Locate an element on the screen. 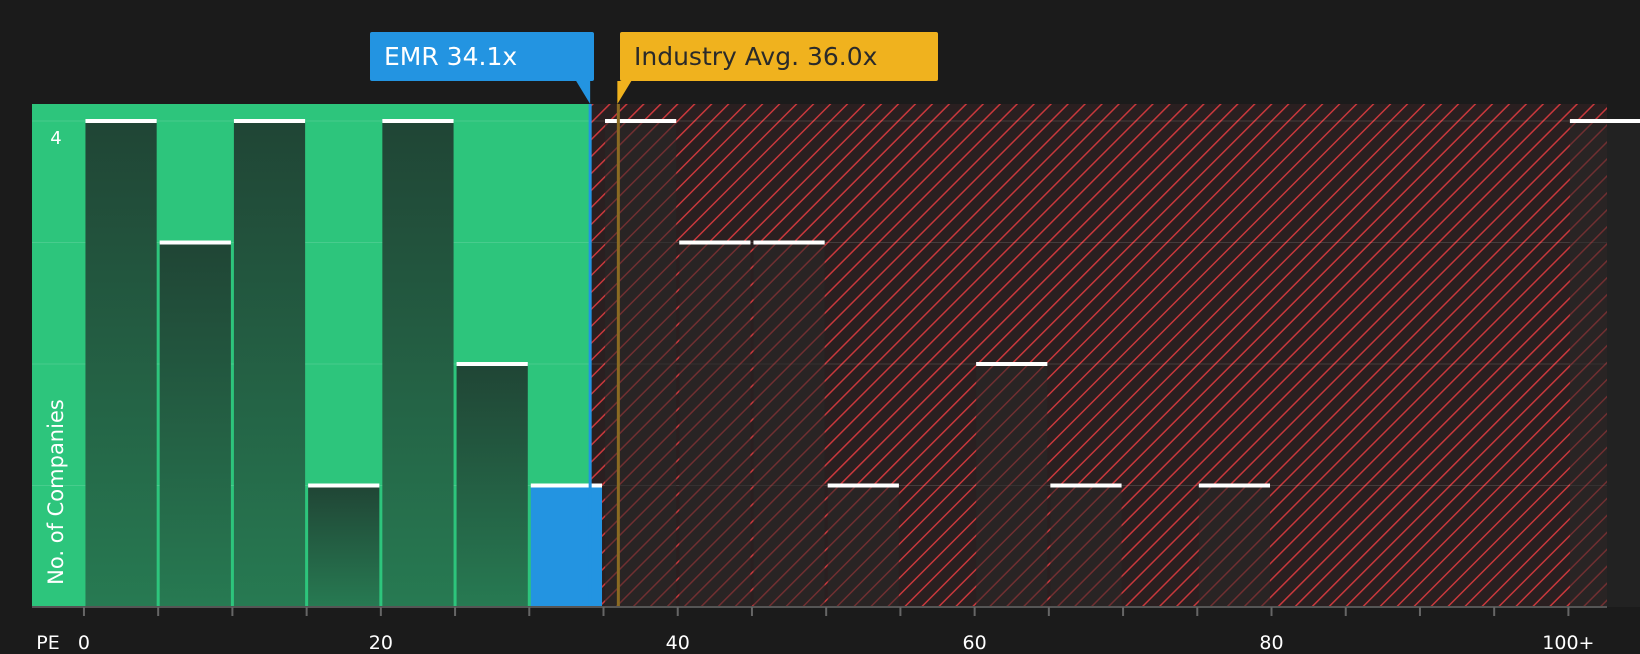 The height and width of the screenshot is (654, 1640). y-tick-label: 4 is located at coordinates (55, 138).